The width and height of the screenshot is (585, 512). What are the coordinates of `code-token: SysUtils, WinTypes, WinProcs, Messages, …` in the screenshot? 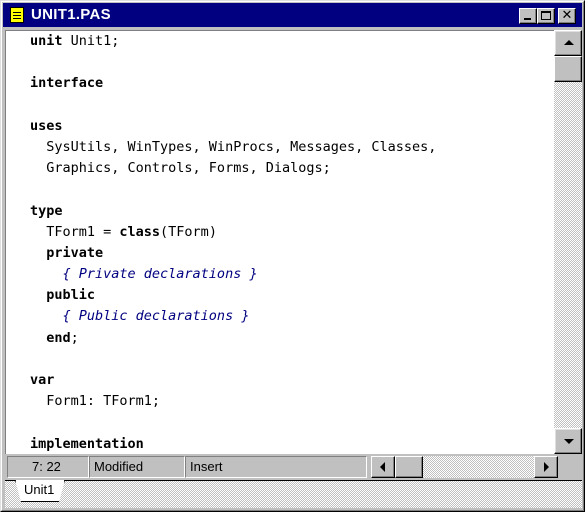 It's located at (233, 146).